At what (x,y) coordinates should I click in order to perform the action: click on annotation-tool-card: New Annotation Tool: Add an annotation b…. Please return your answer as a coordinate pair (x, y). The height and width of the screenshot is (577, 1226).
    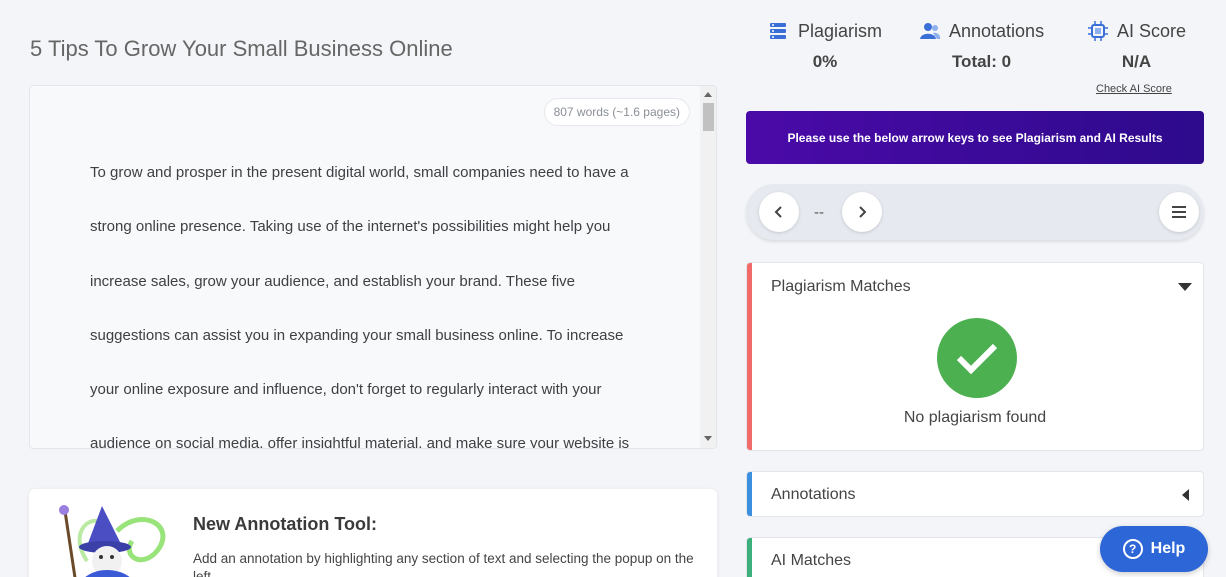
    Looking at the image, I should click on (373, 533).